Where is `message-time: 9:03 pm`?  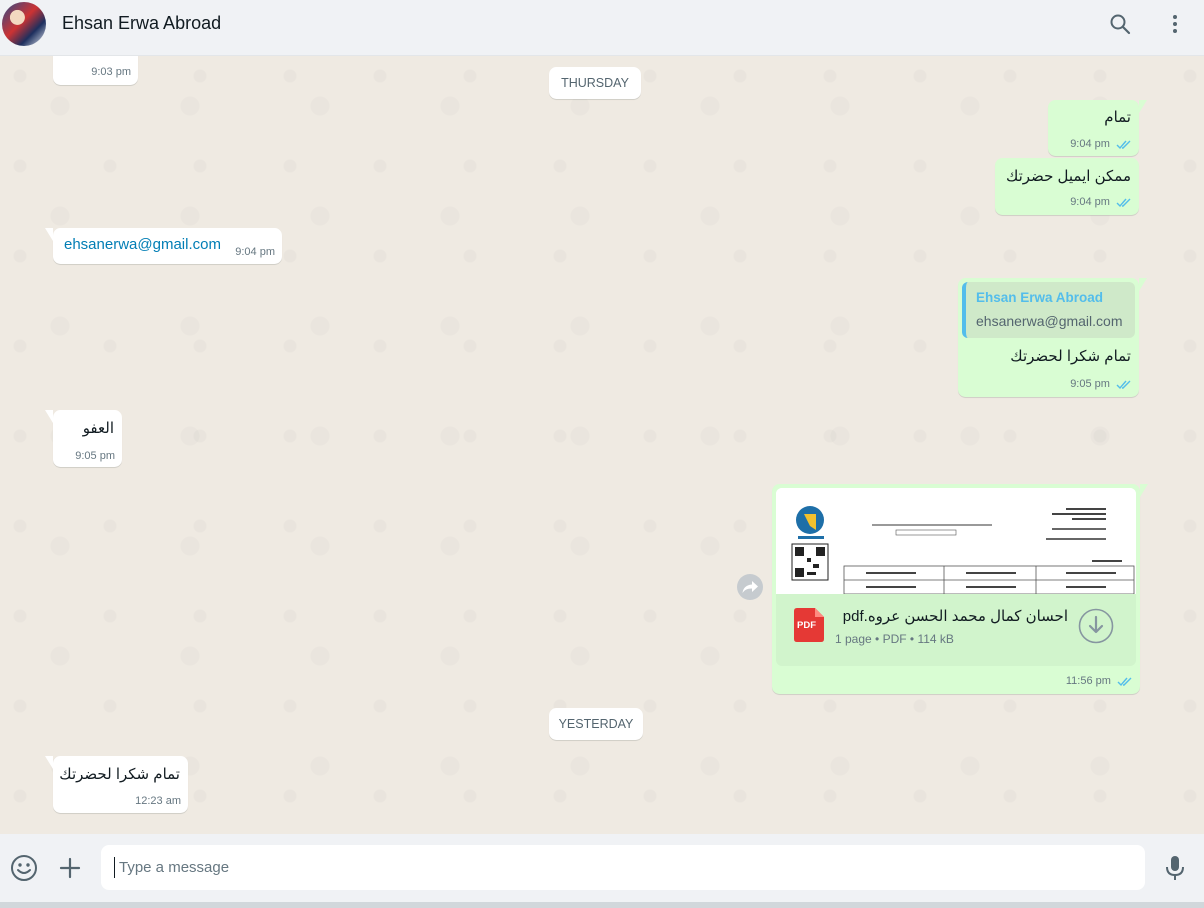
message-time: 9:03 pm is located at coordinates (111, 72).